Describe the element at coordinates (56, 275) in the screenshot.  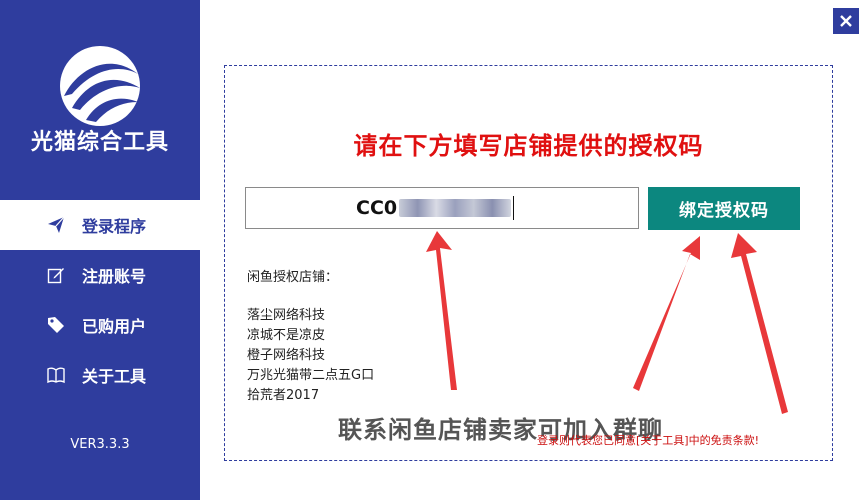
I see `edit-icon` at that location.